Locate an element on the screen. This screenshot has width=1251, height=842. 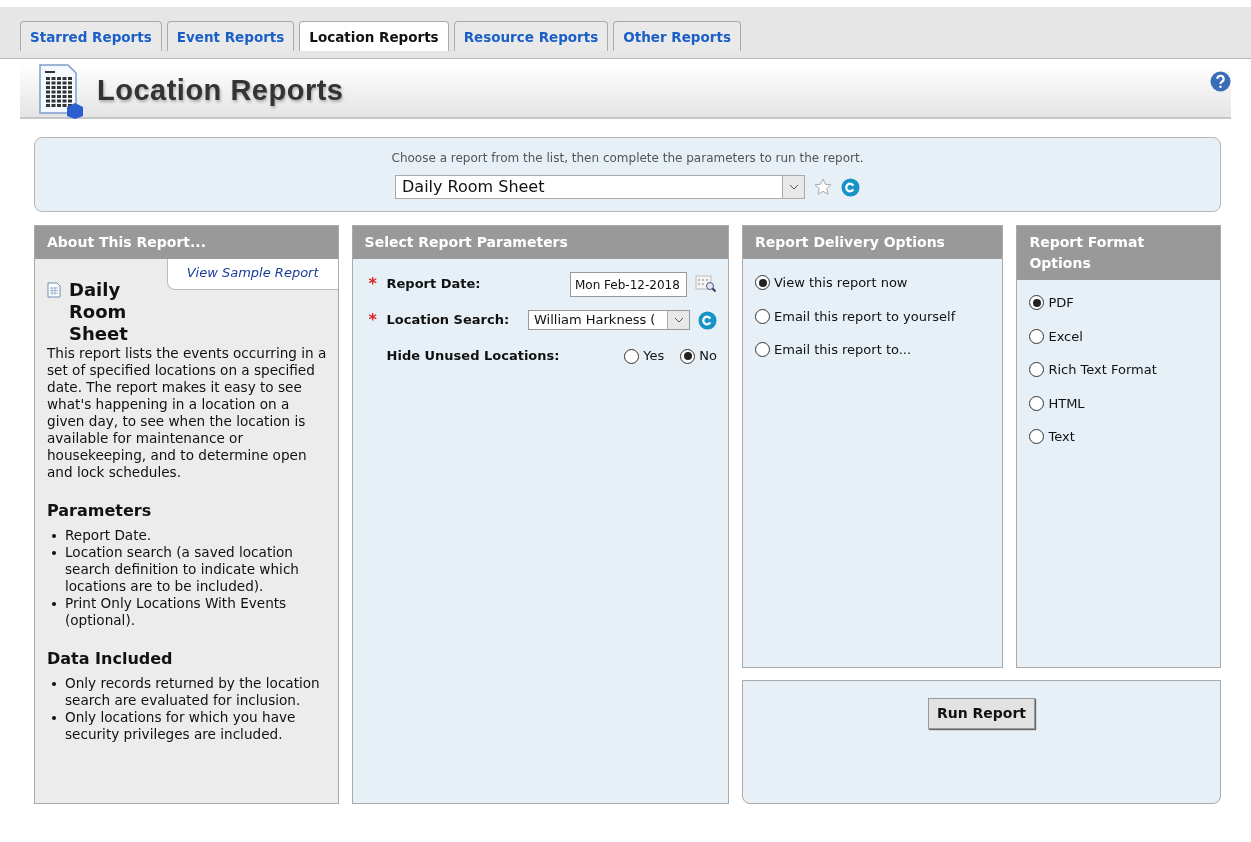
location-select: William Harkness ( is located at coordinates (609, 320).